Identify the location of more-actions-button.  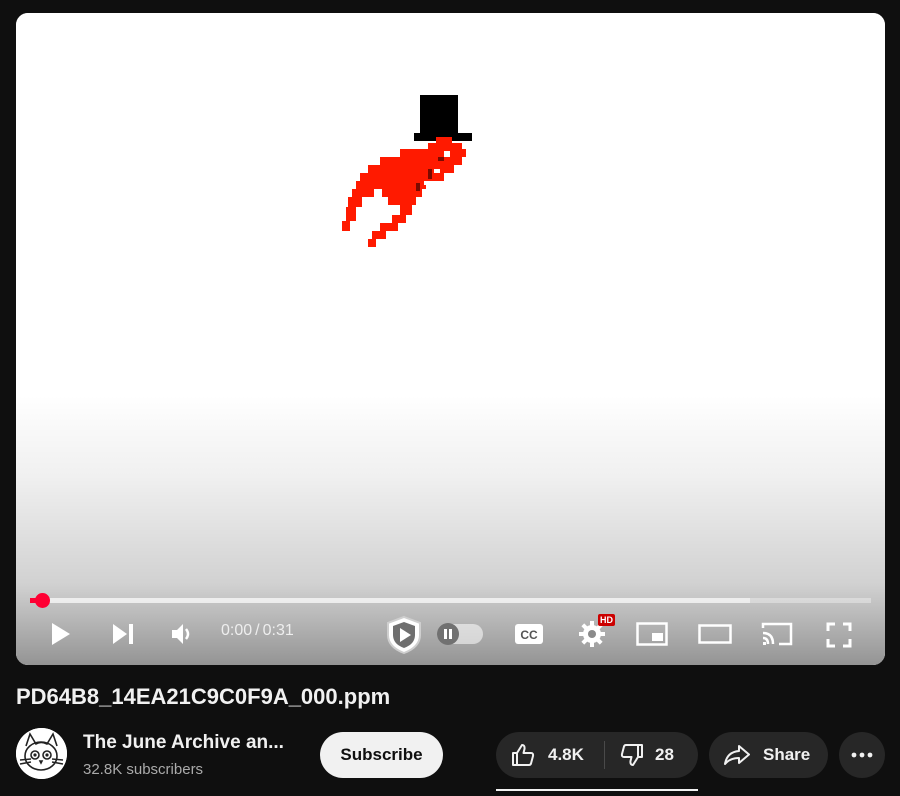
(862, 755).